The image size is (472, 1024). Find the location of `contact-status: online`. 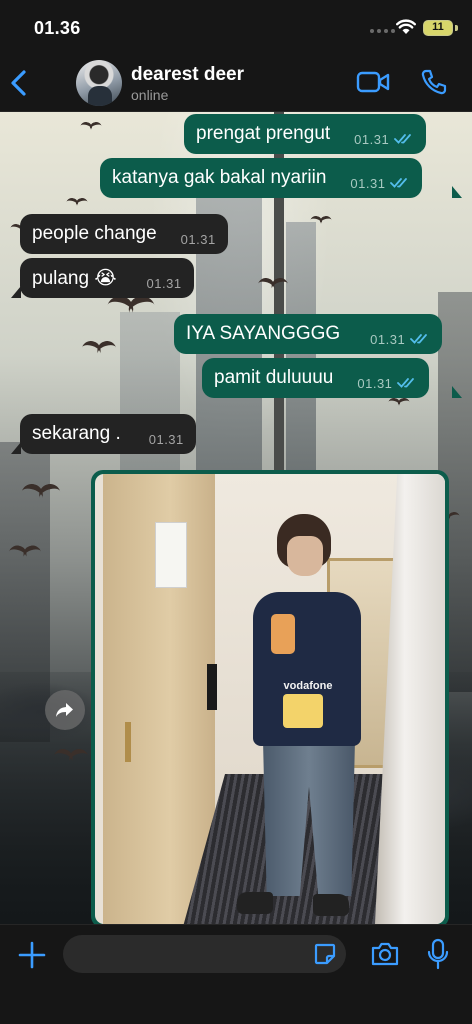

contact-status: online is located at coordinates (150, 95).